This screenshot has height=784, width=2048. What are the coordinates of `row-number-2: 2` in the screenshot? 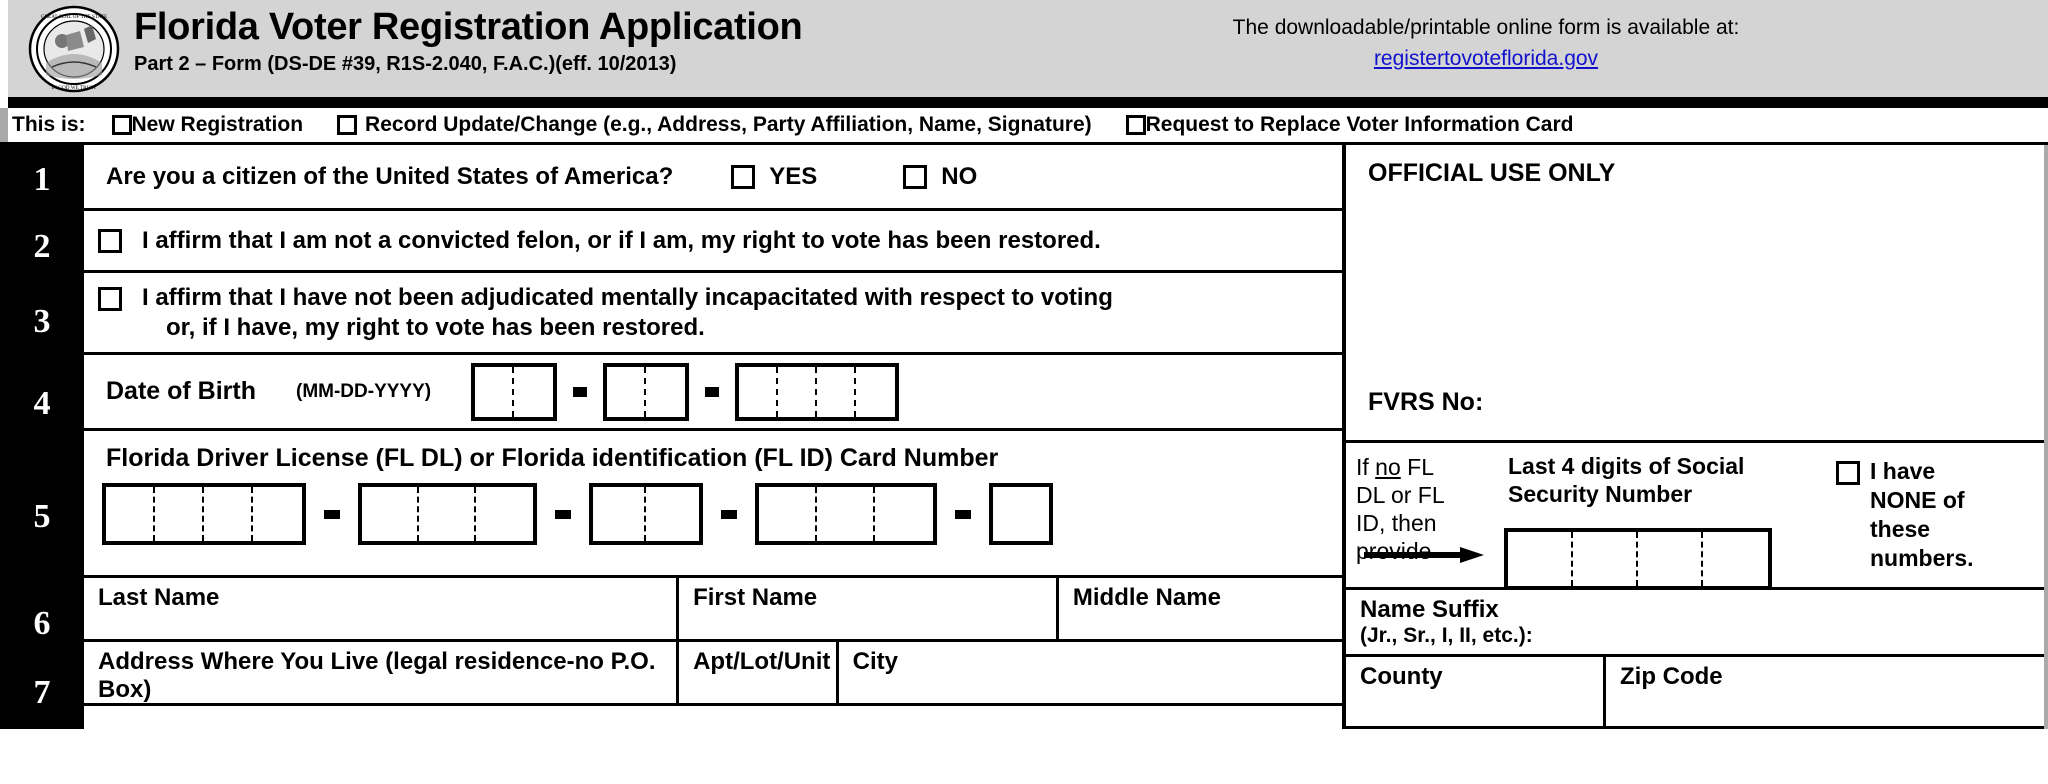 It's located at (42, 246).